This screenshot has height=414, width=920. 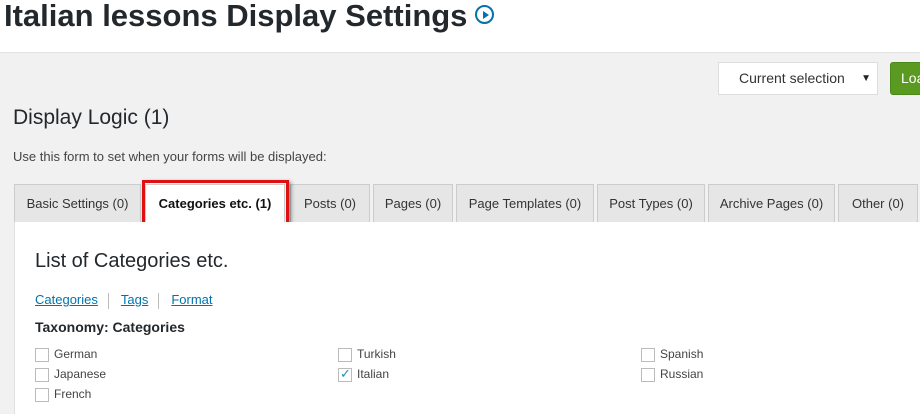 I want to click on category-label: German, so click(x=76, y=354).